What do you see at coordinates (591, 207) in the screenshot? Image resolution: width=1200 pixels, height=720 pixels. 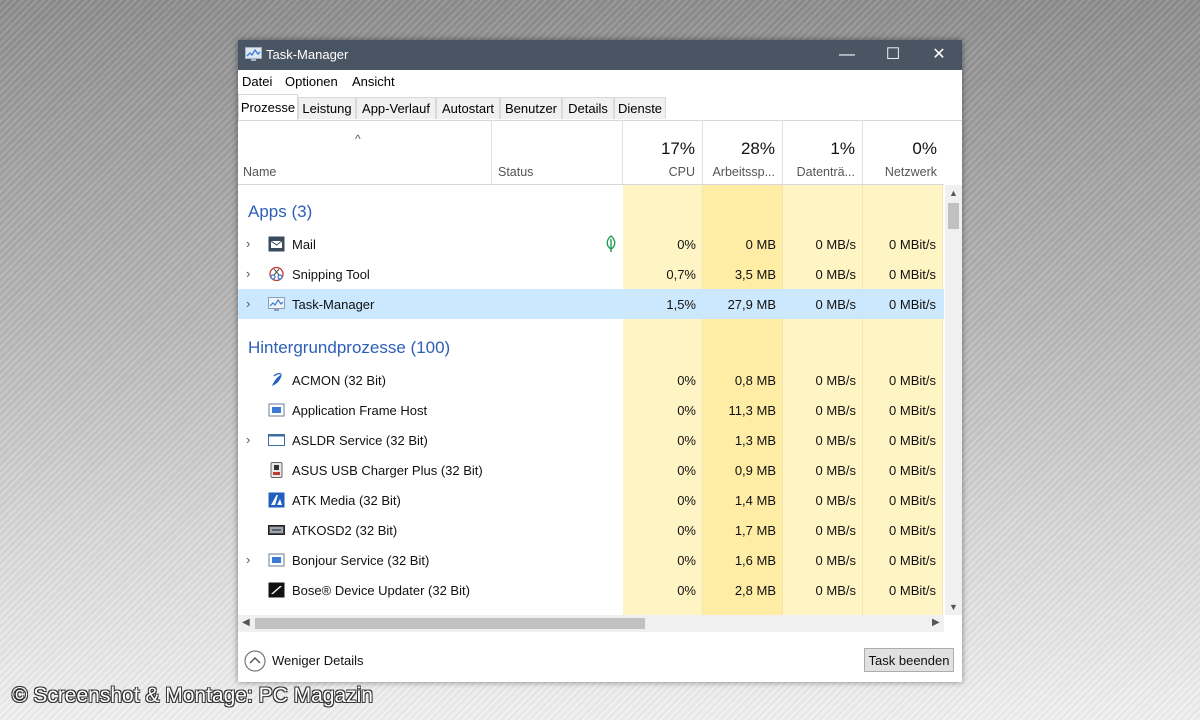 I see `group-header-apps: Apps (3)` at bounding box center [591, 207].